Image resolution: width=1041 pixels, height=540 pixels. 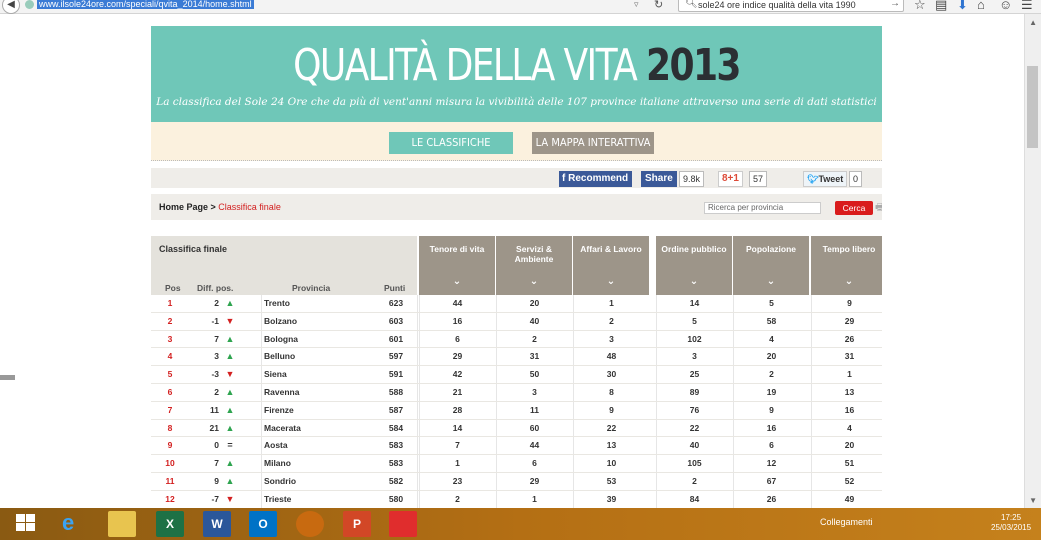 What do you see at coordinates (1033, 500) in the screenshot?
I see `scroll-down-icon: ▼` at bounding box center [1033, 500].